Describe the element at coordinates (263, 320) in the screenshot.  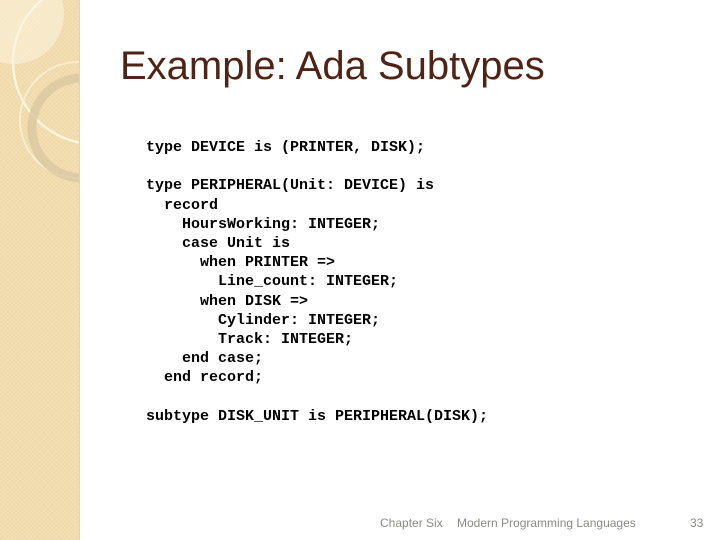
I see `code-line: Cylinder: INTEGER;` at that location.